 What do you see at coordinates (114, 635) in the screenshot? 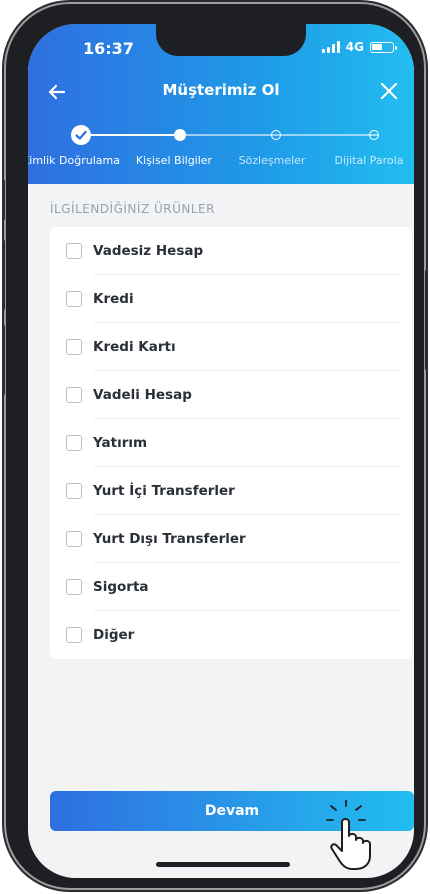
I see `product-label: Diğer` at bounding box center [114, 635].